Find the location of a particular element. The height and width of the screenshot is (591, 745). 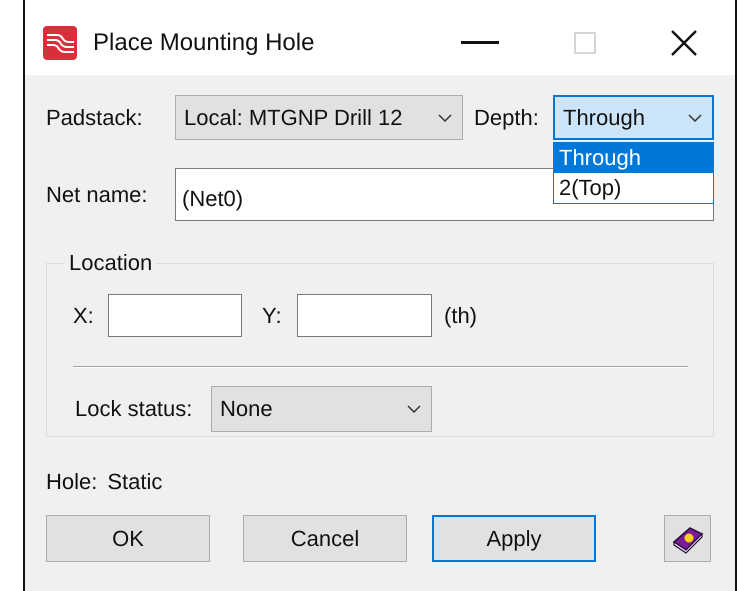

dialog-button: Cancel is located at coordinates (325, 538).